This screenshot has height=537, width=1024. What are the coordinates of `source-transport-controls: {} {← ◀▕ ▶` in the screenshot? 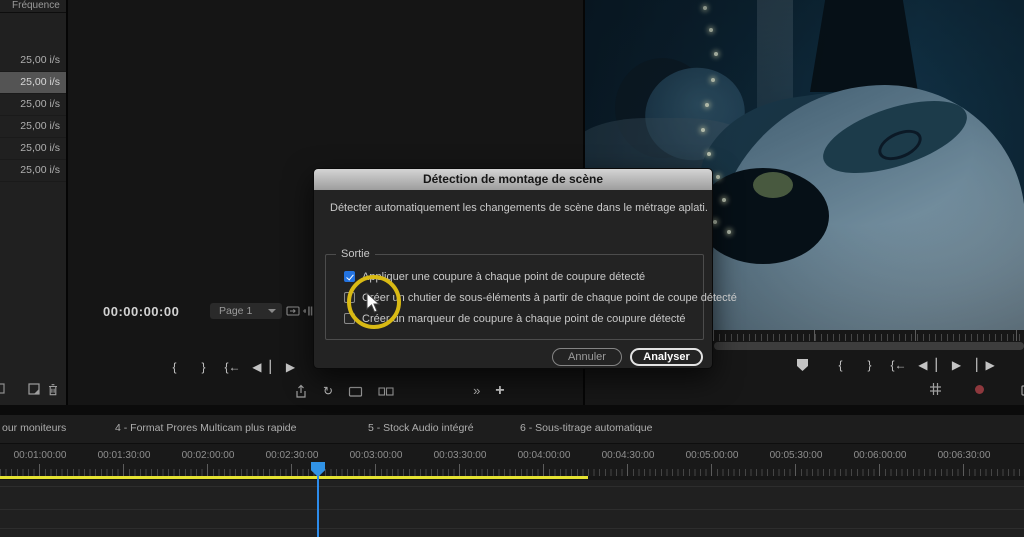 It's located at (232, 367).